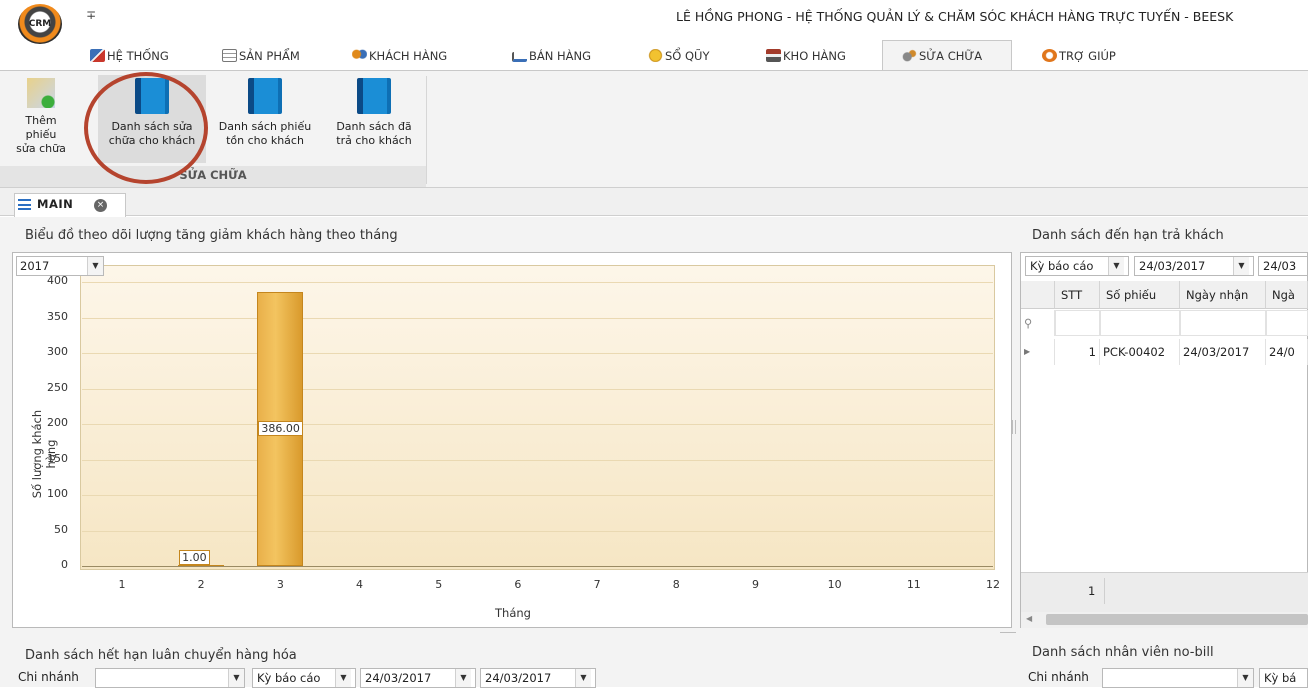 The image size is (1308, 688). Describe the element at coordinates (1038, 295) in the screenshot. I see `grid-indicator-header` at that location.